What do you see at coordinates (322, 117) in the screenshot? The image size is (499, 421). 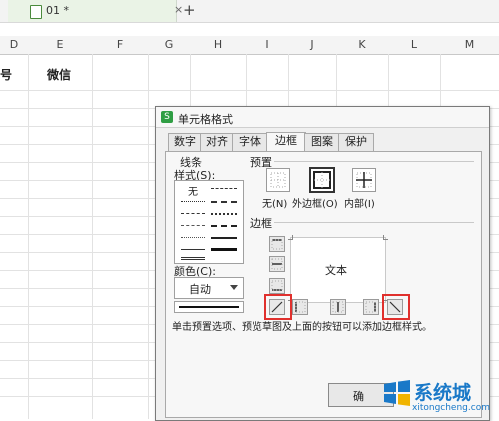 I see `dialog-title-bar: S 单元格格式` at bounding box center [322, 117].